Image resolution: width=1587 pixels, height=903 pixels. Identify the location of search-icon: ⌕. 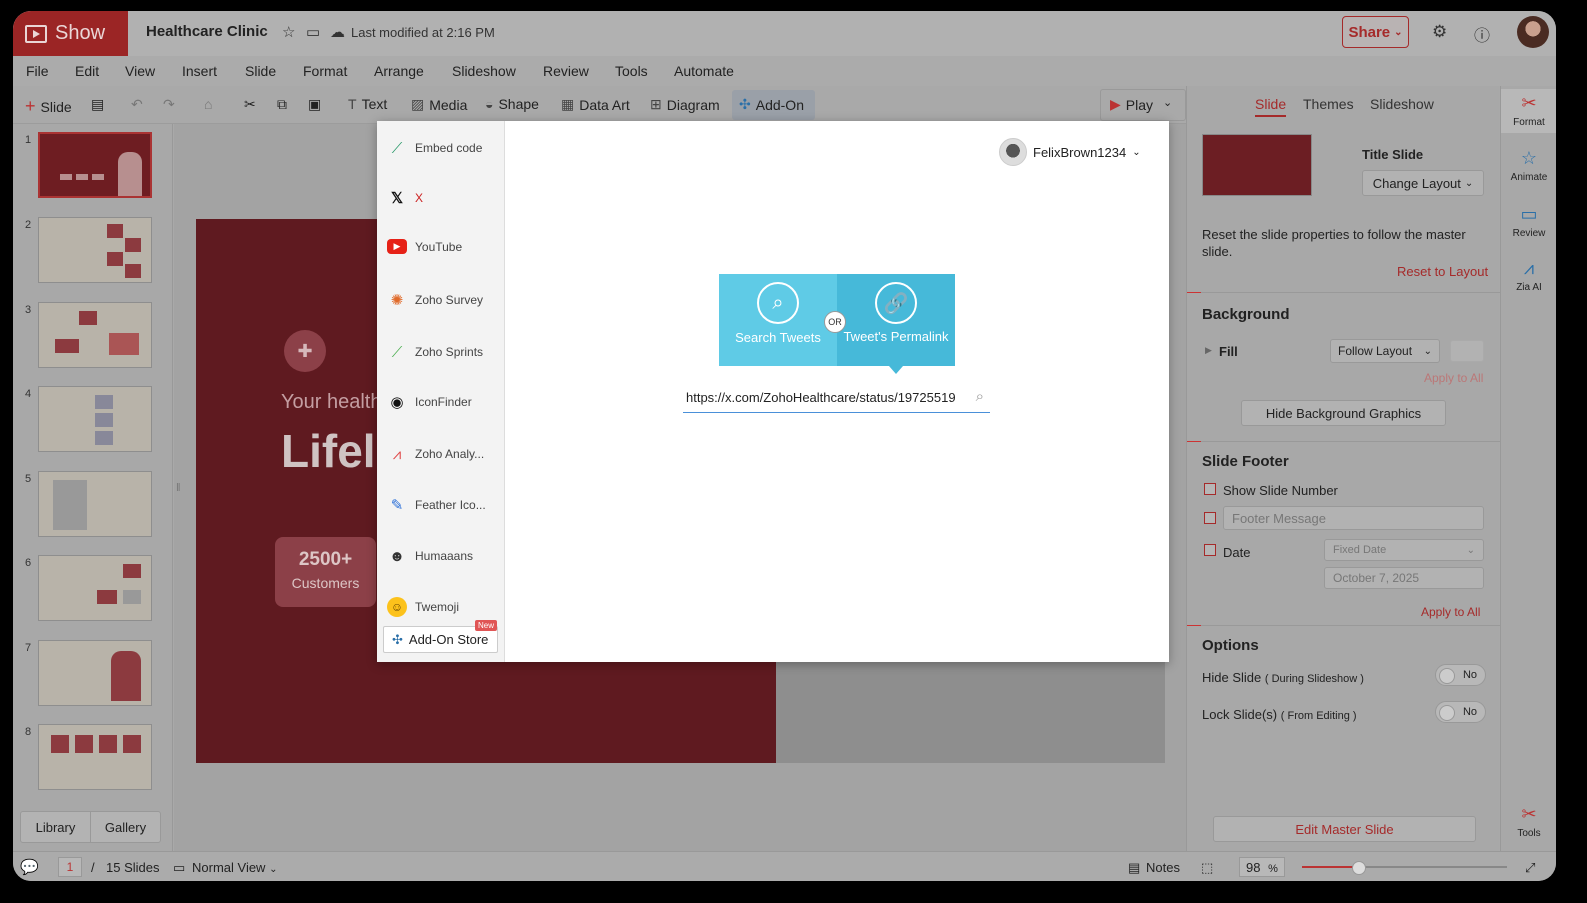
(980, 396).